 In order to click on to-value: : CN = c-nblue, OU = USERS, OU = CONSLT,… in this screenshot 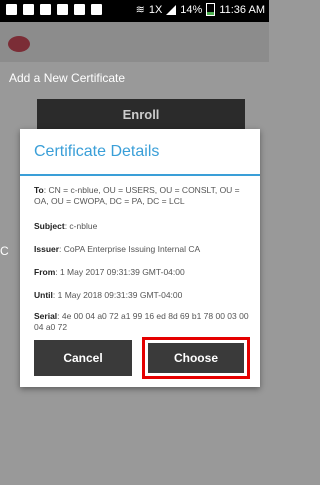, I will do `click(137, 195)`.